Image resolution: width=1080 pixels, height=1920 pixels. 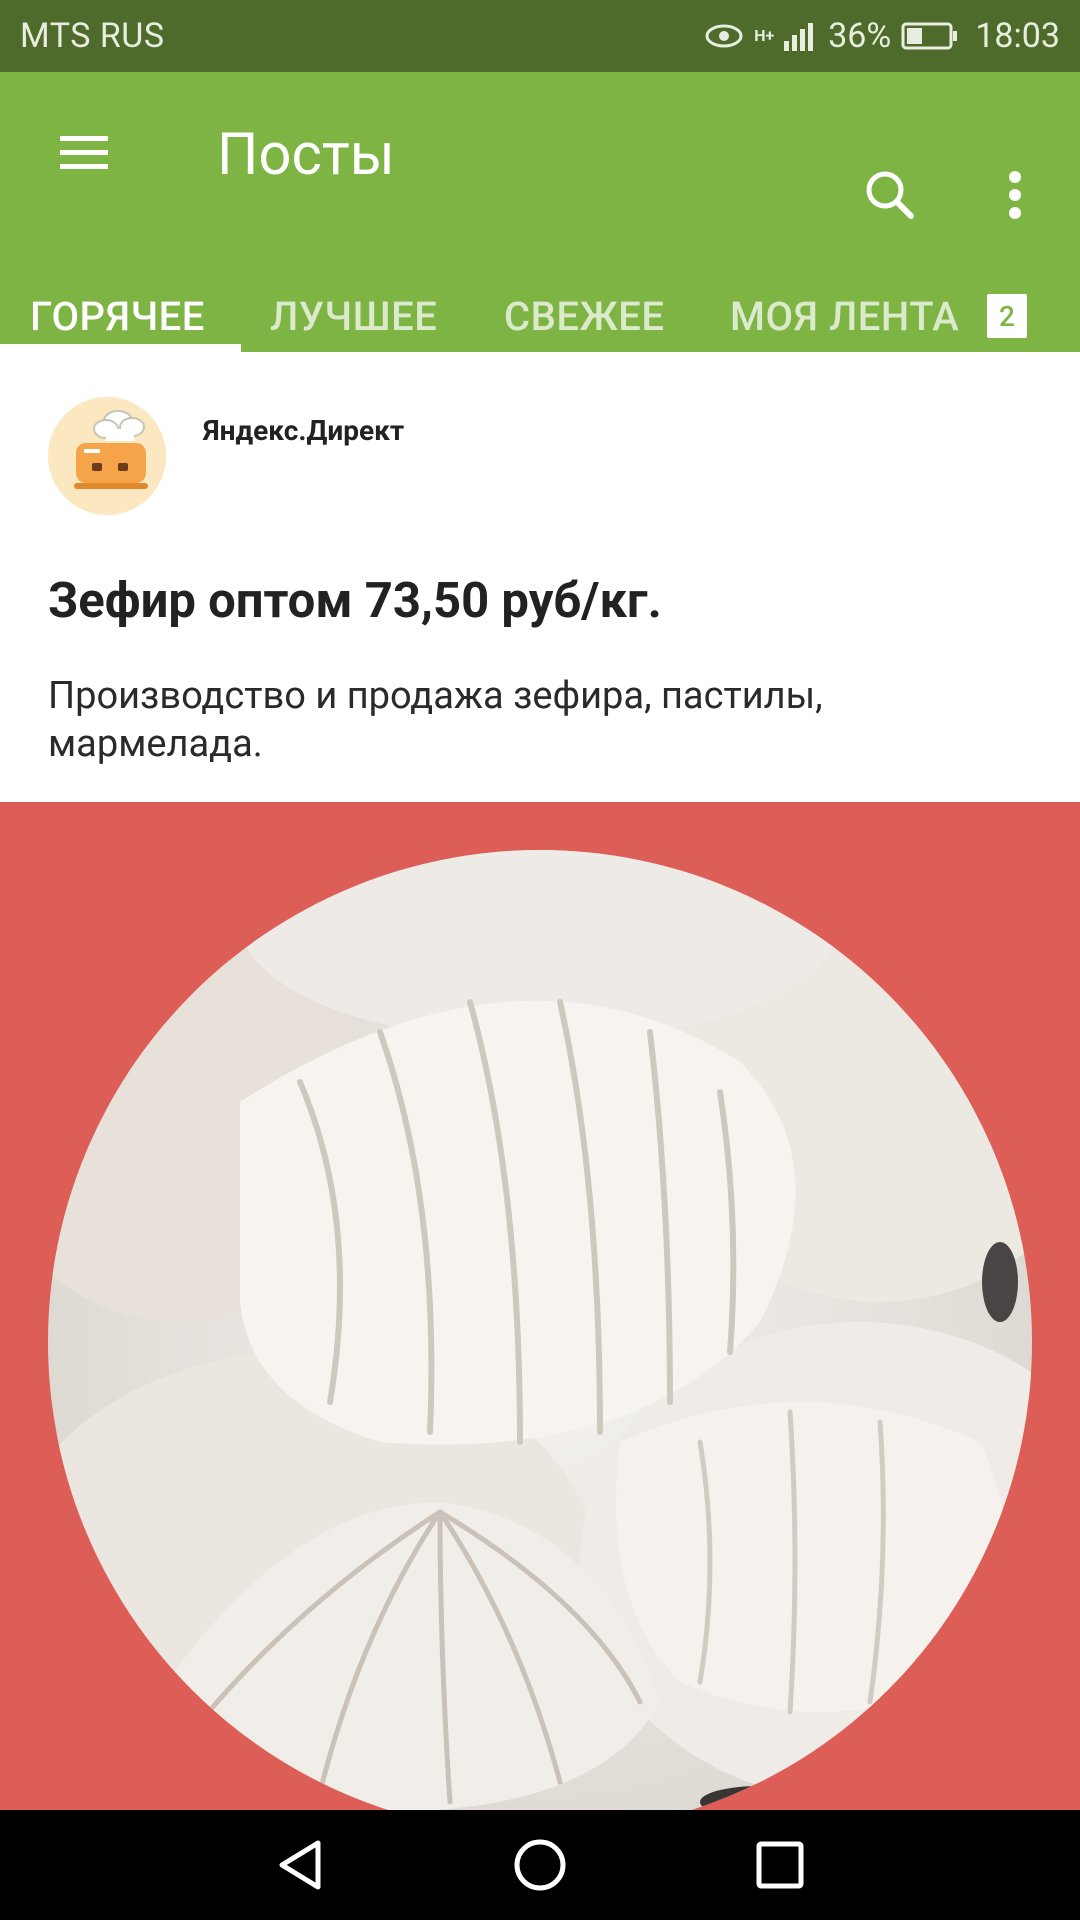 I want to click on app-bar: Посты ГОРЯЧЕЕ ЛУЧШЕЕ СВЕЖЕЕ МОЯ ЛЕНТА 2, so click(x=540, y=212).